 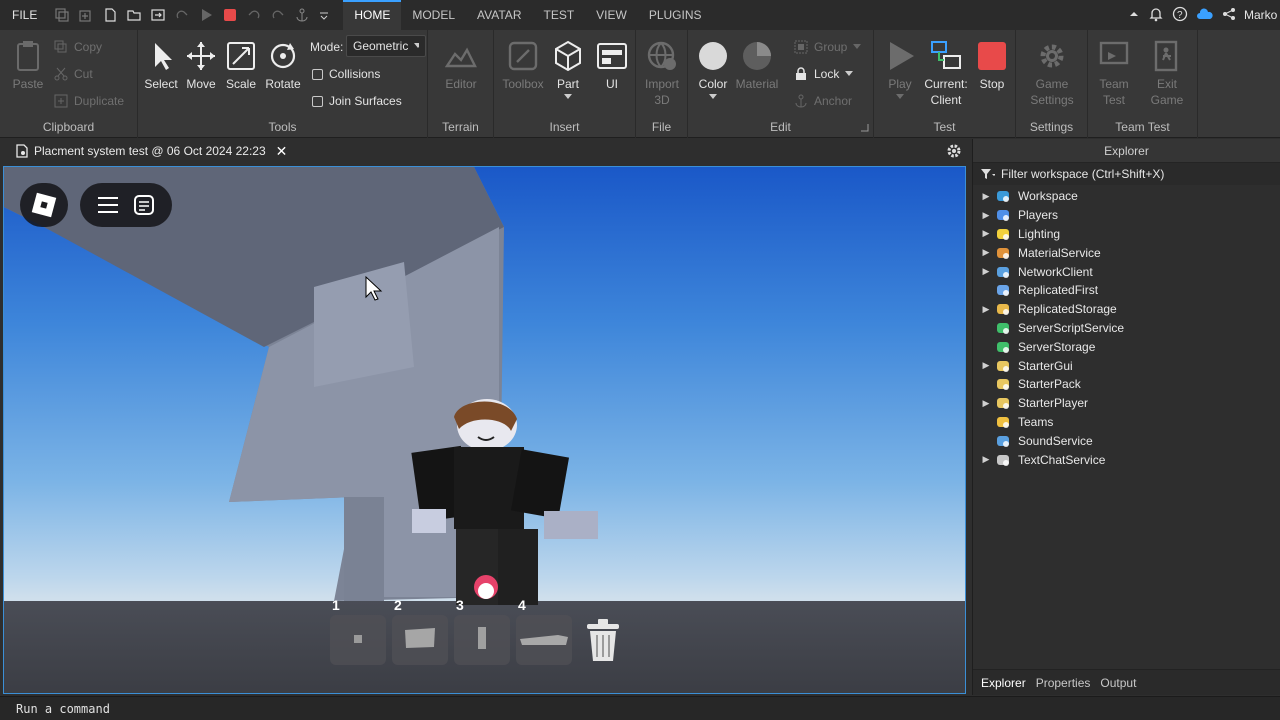 What do you see at coordinates (946, 55) in the screenshot?
I see `client-server-icon` at bounding box center [946, 55].